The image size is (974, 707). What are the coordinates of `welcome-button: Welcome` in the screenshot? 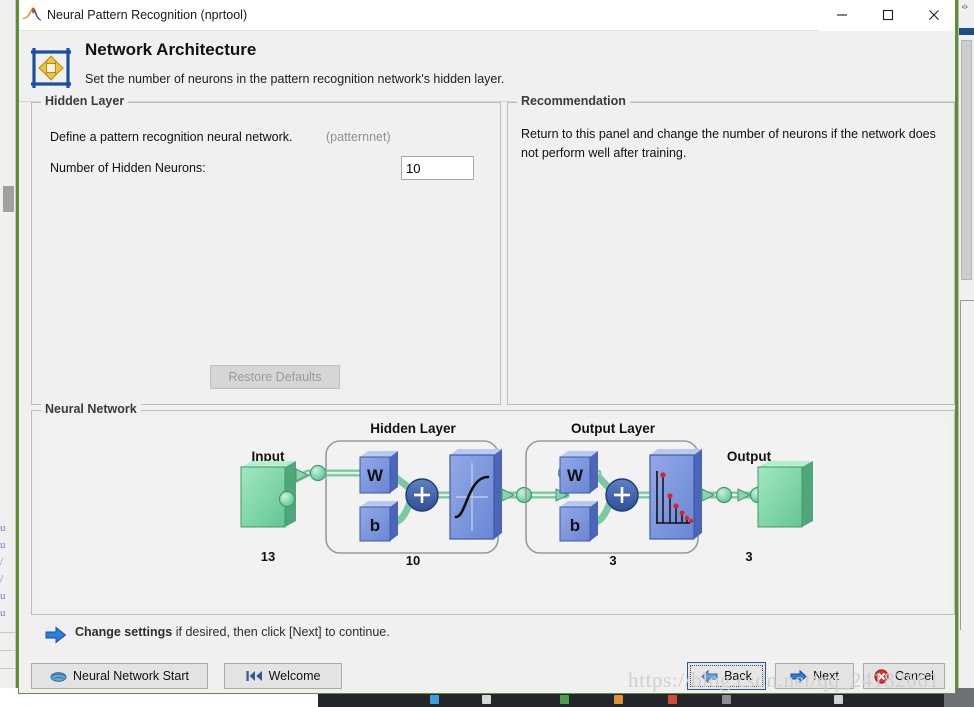 It's located at (283, 676).